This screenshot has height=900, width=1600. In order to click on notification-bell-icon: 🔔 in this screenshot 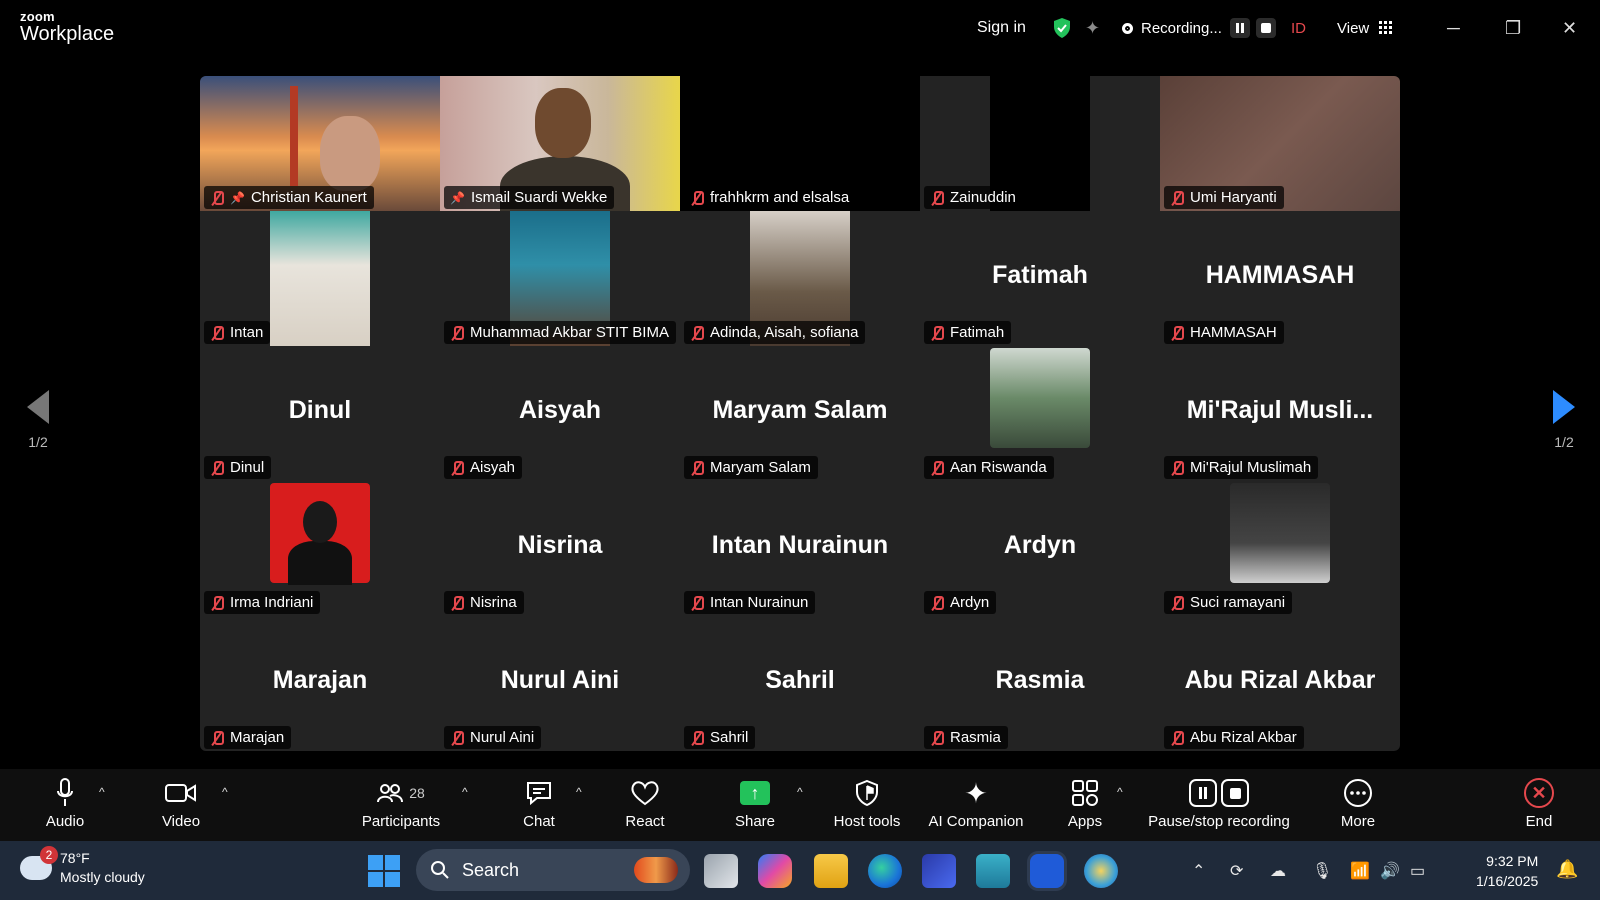, I will do `click(1567, 869)`.